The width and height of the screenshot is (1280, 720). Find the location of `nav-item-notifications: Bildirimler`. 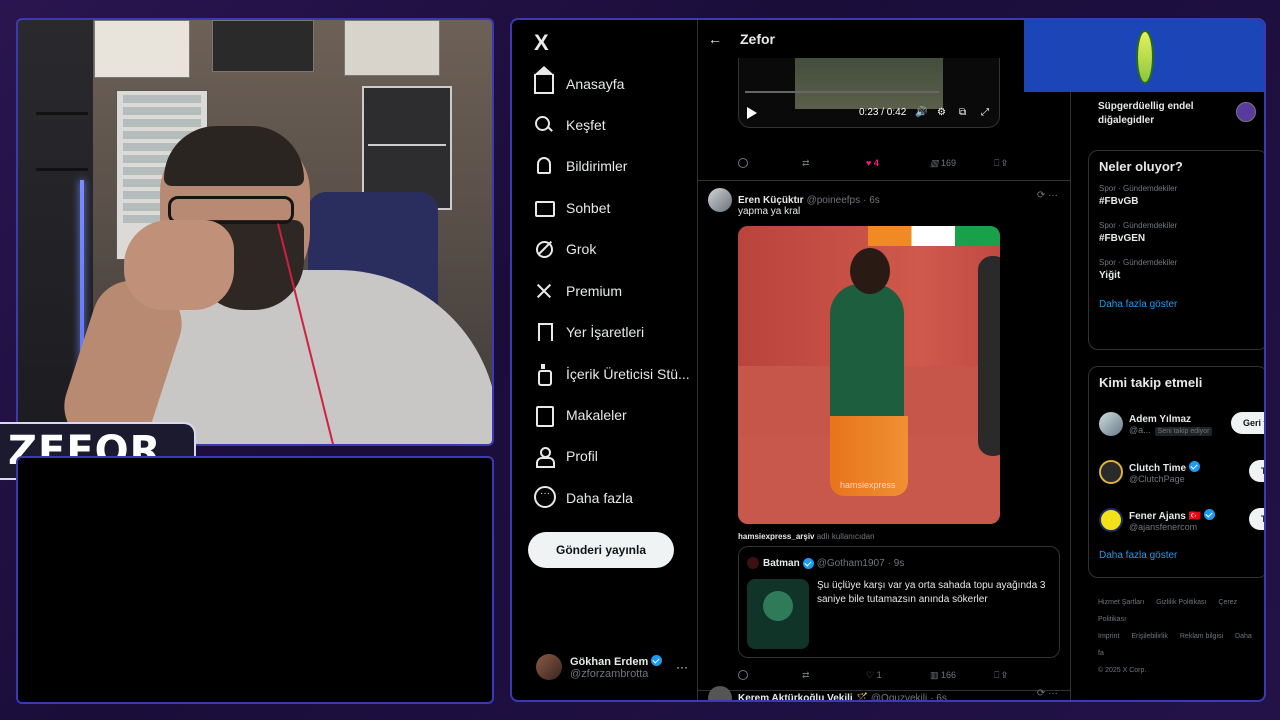

nav-item-notifications: Bildirimler is located at coordinates (580, 166).